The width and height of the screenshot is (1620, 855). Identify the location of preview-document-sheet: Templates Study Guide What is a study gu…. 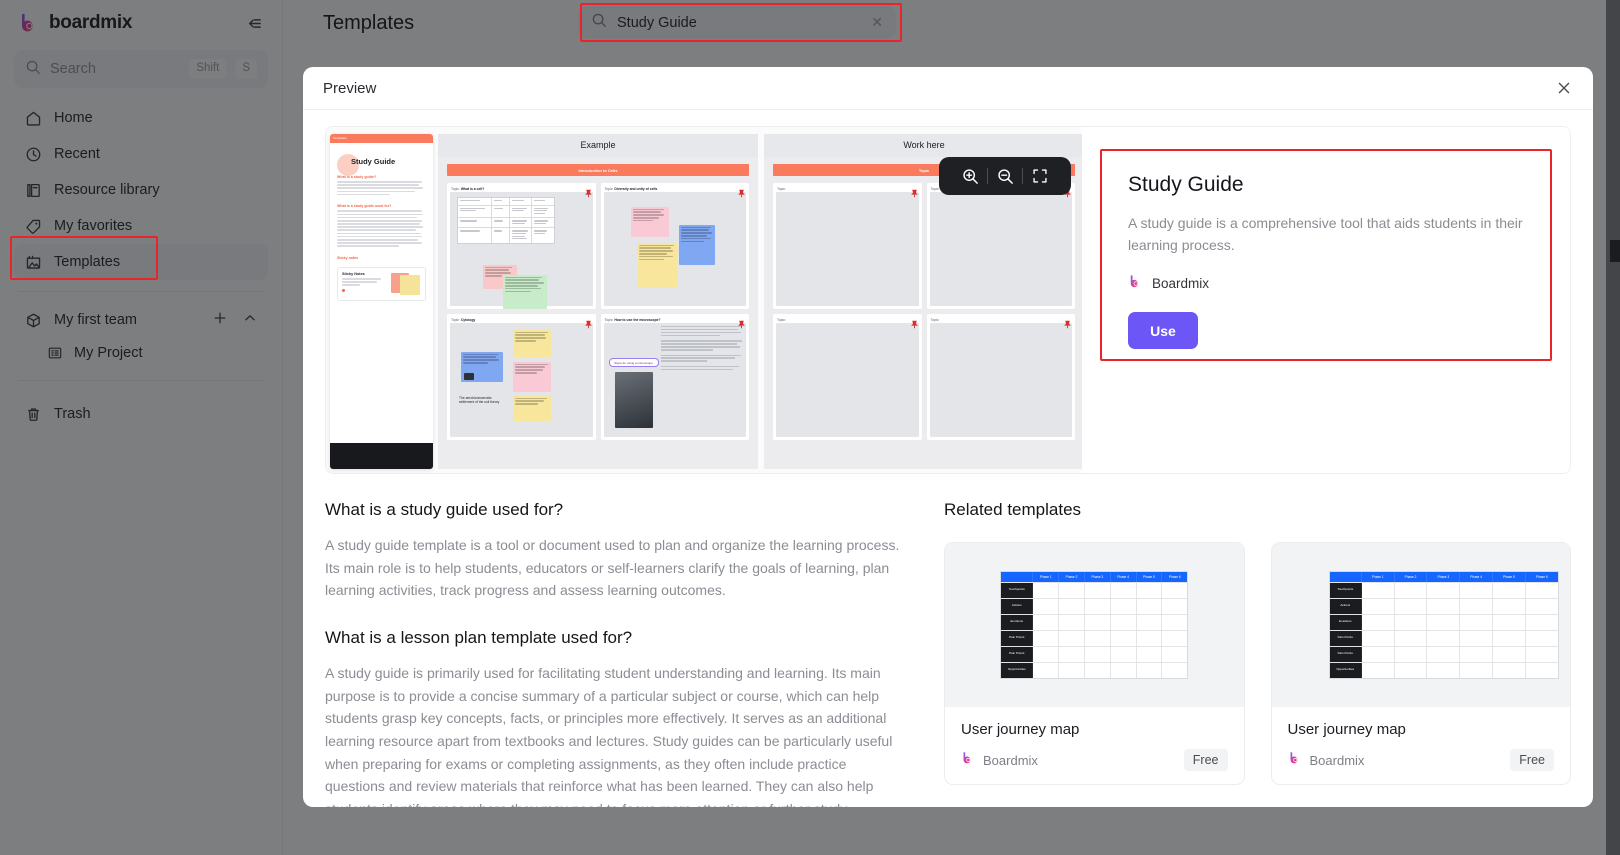
(381, 301).